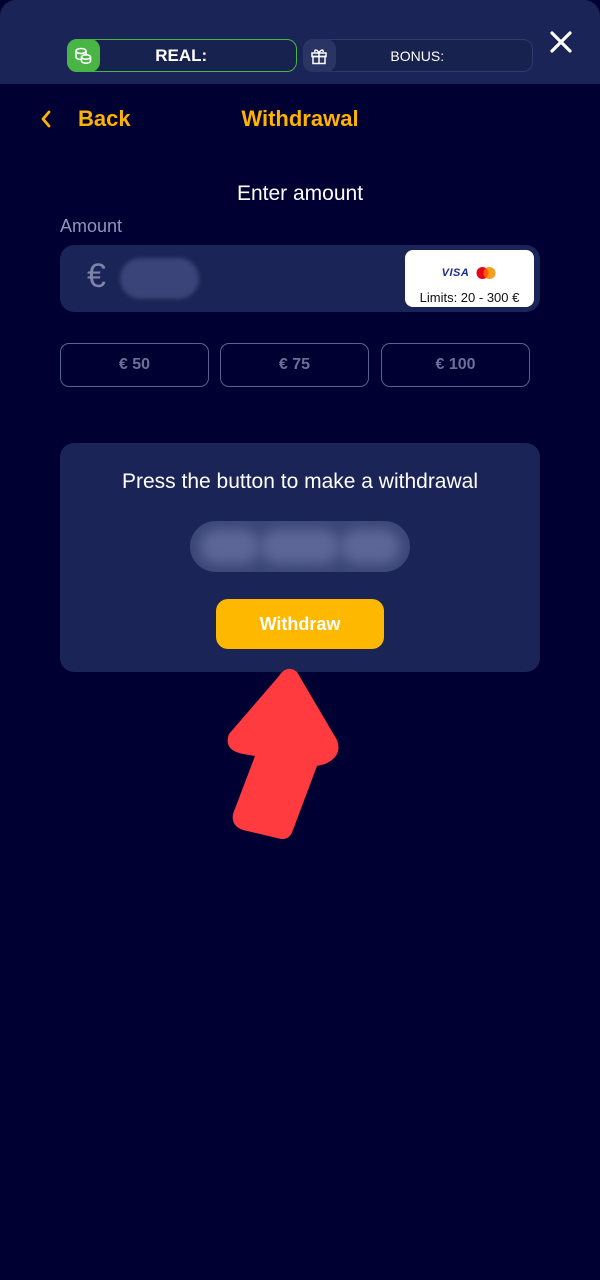 This screenshot has width=600, height=1280. I want to click on coins-icon, so click(83, 55).